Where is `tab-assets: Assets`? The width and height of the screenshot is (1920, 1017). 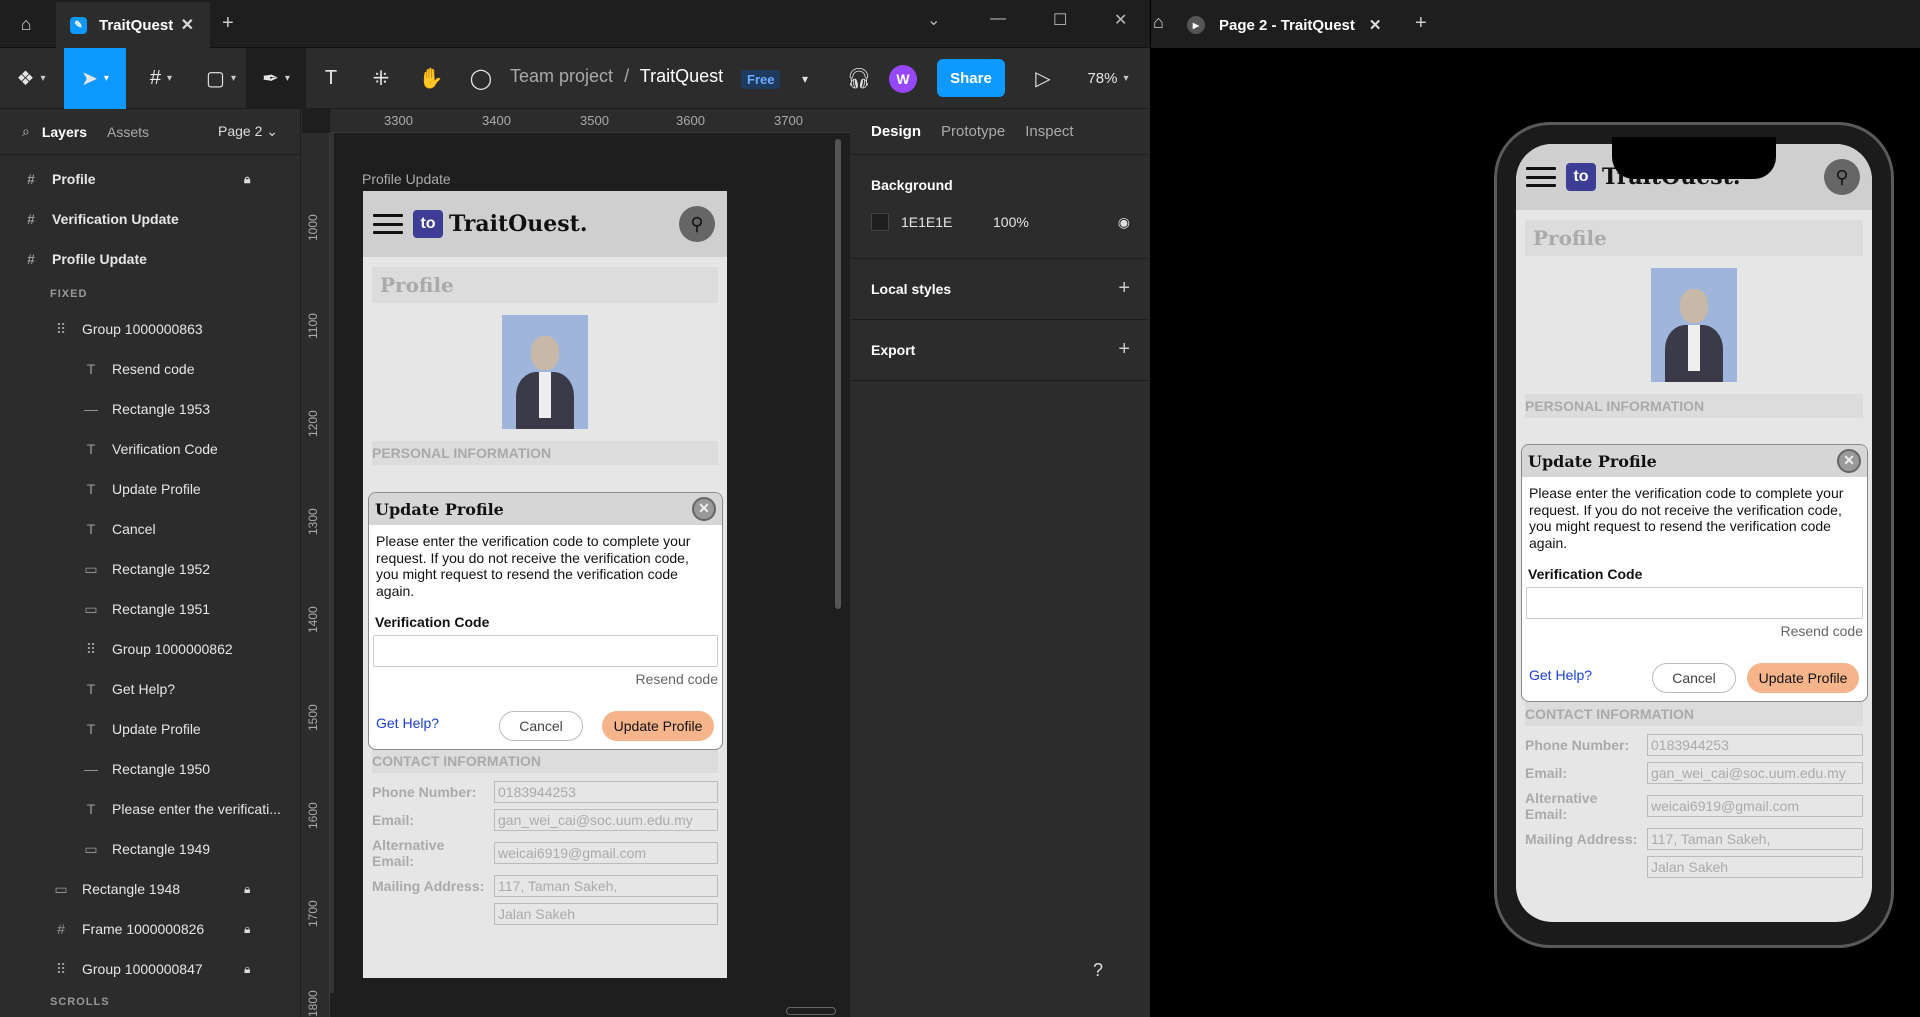
tab-assets: Assets is located at coordinates (128, 132).